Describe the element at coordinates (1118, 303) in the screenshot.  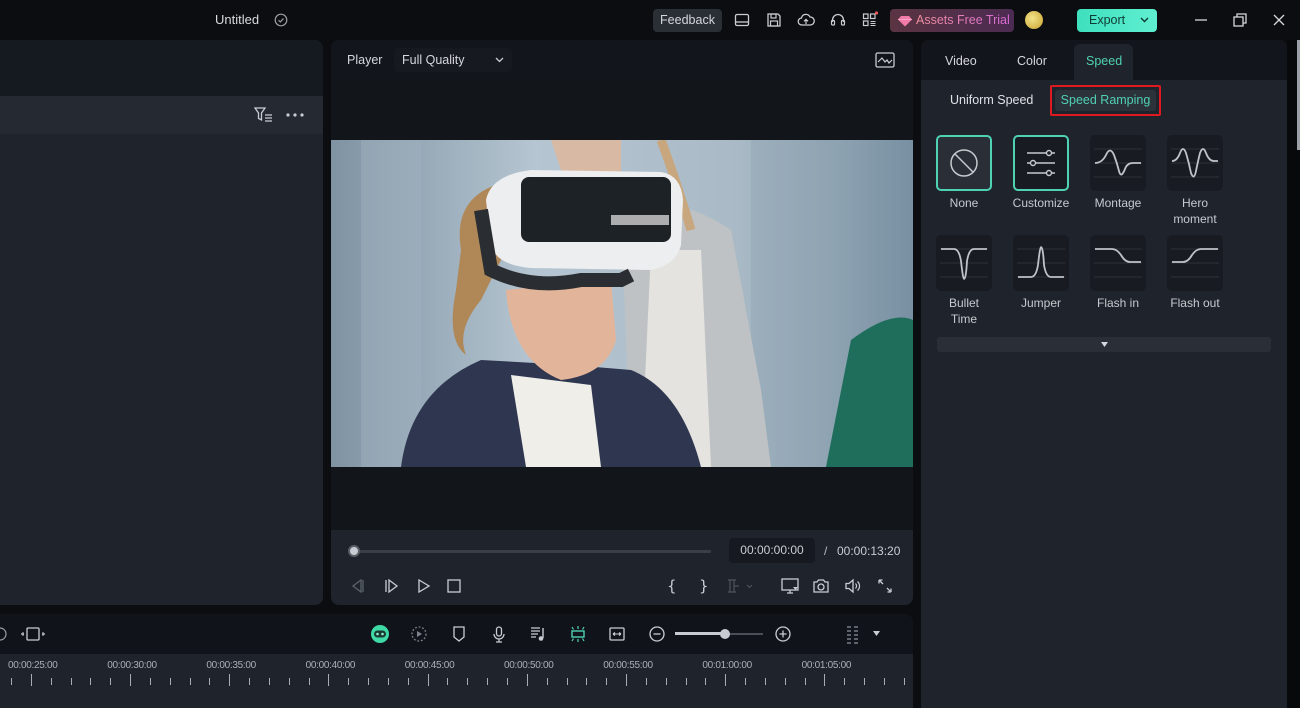
I see `preset-label: Flash in` at that location.